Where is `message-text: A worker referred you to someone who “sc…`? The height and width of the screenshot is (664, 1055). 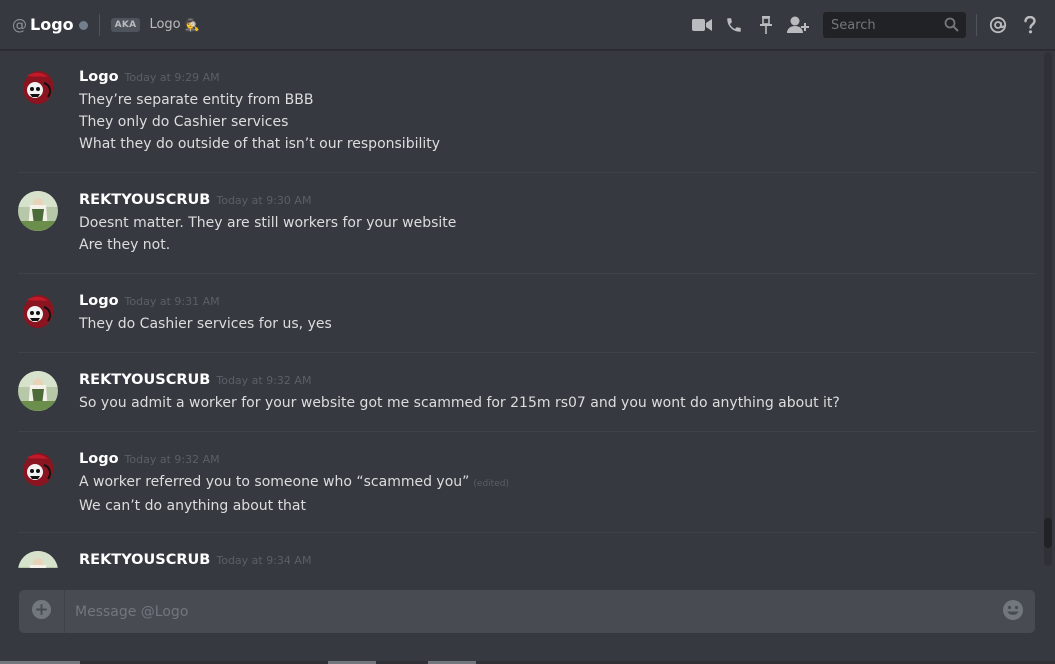
message-text: A worker referred you to someone who “sc… is located at coordinates (557, 483).